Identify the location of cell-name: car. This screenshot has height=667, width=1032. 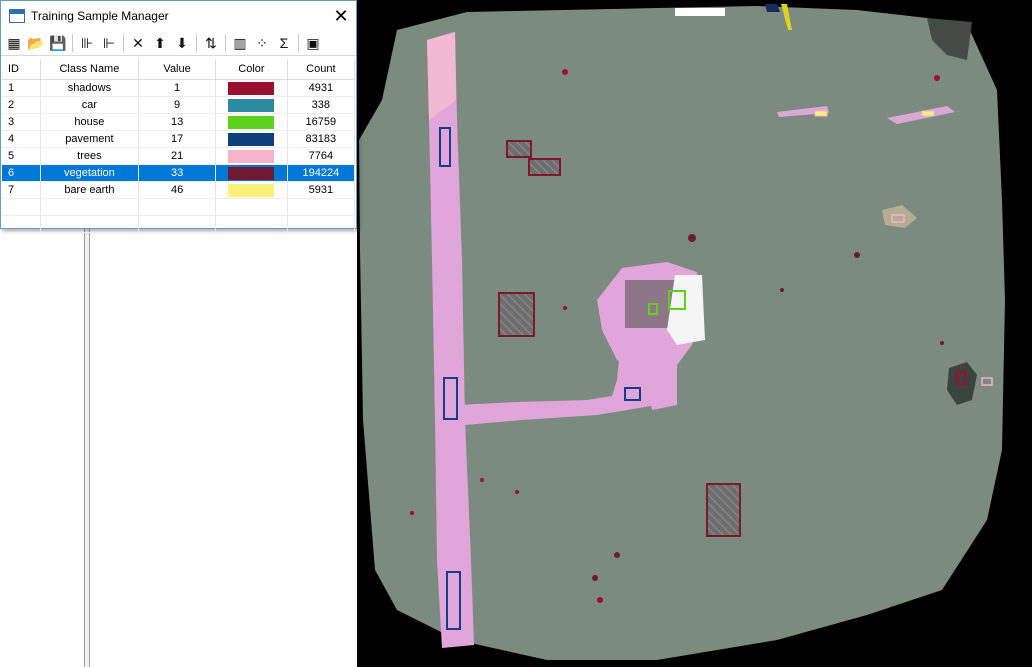
(90, 105).